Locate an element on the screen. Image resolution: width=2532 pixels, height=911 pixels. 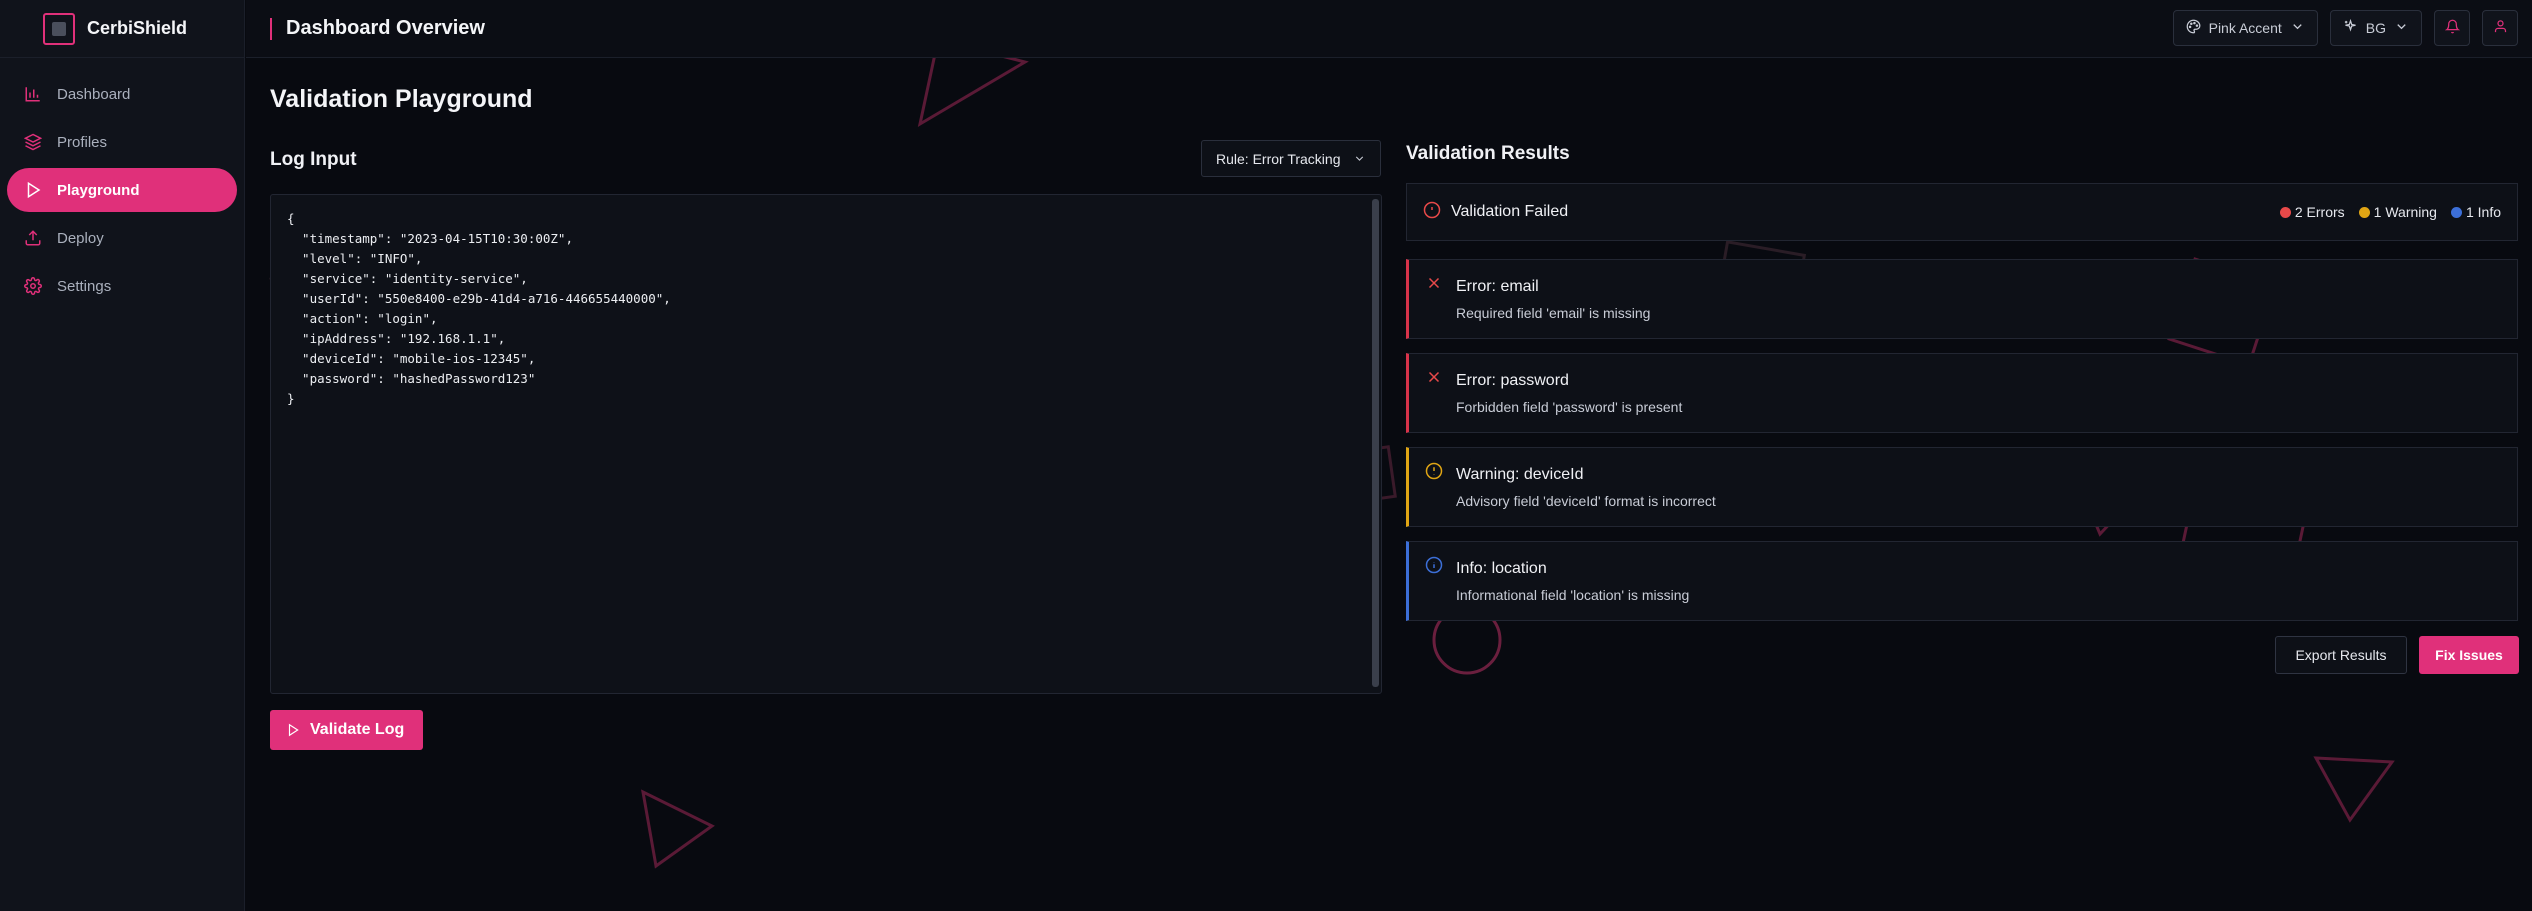
user-menu-button is located at coordinates (2500, 28).